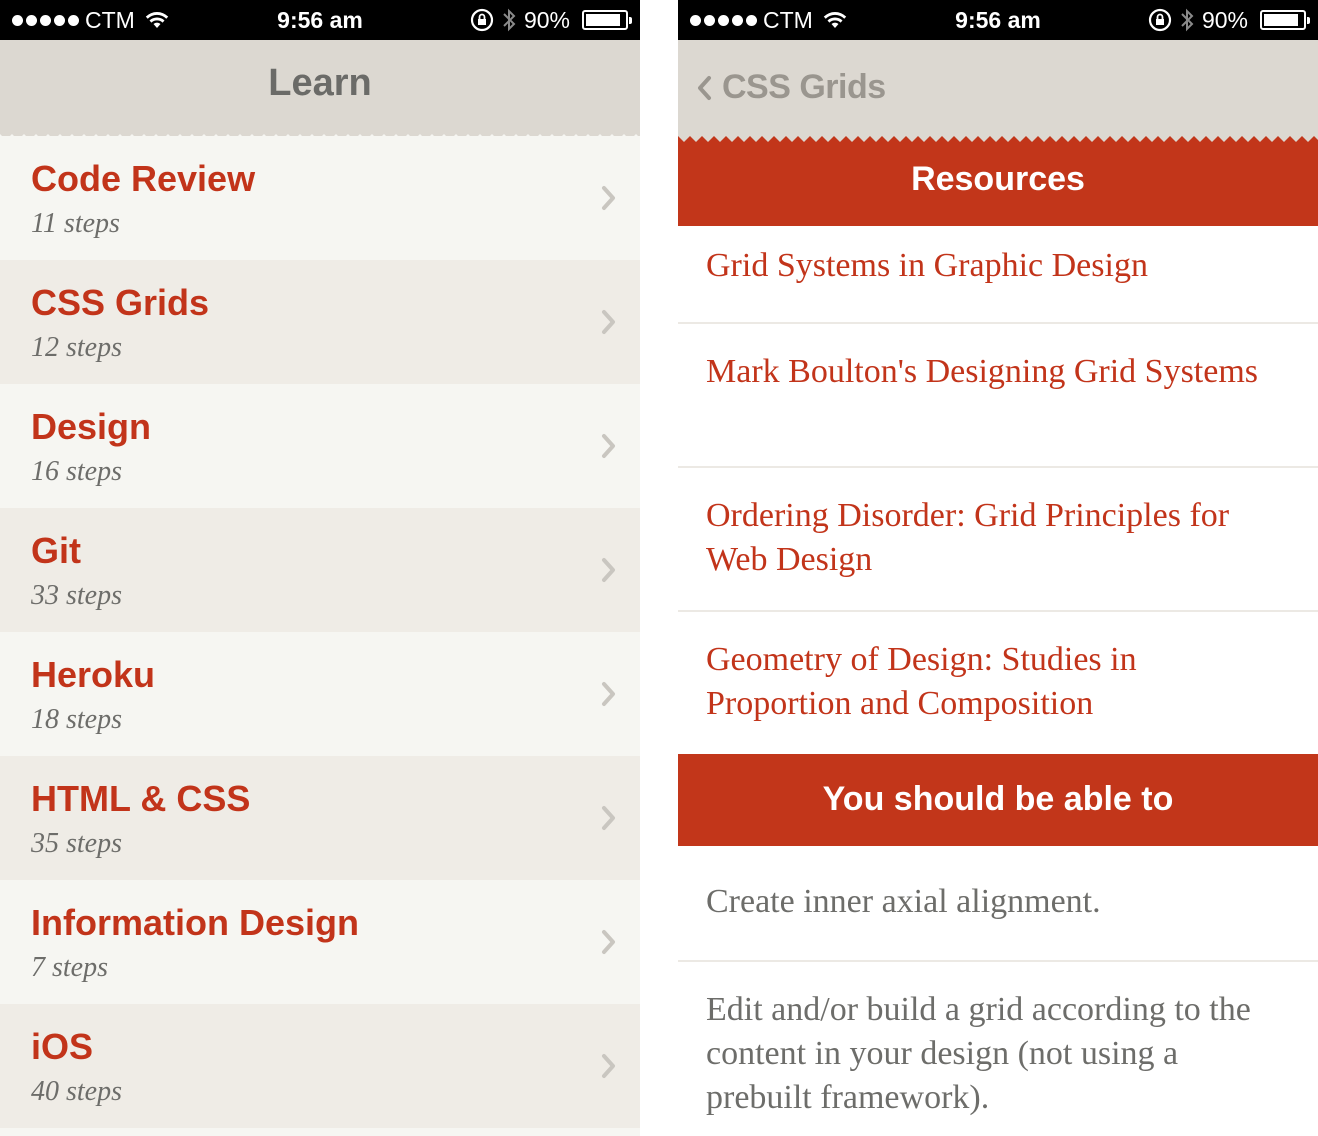 The height and width of the screenshot is (1136, 1318). Describe the element at coordinates (76, 719) in the screenshot. I see `course-steps: 18 steps` at that location.